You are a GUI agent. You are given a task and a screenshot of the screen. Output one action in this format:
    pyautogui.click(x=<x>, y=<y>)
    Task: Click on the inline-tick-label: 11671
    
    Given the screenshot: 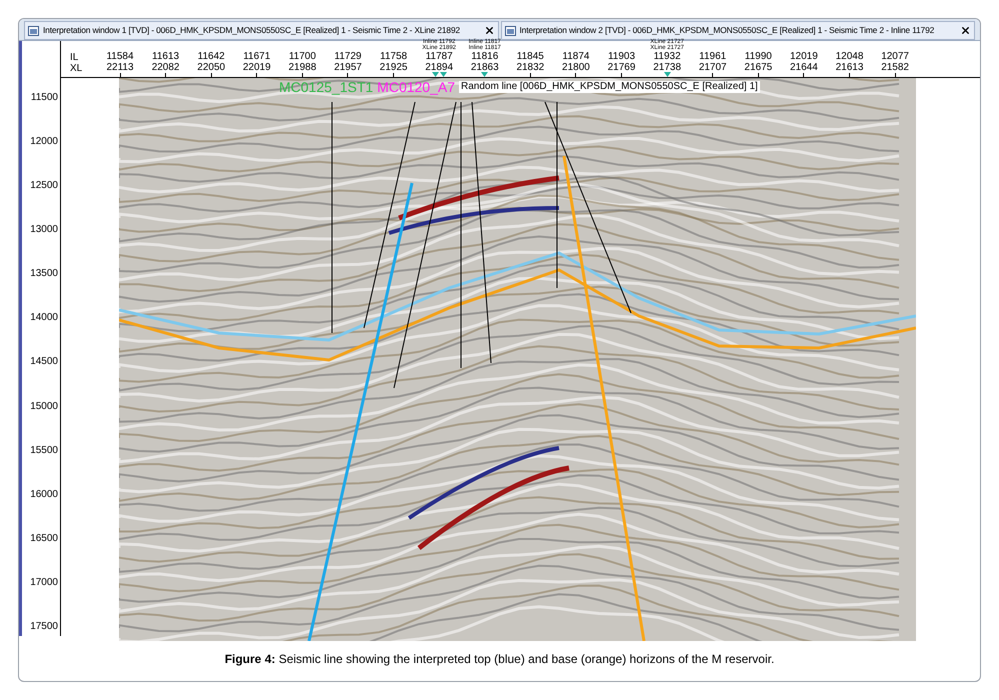 What is the action you would take?
    pyautogui.click(x=256, y=56)
    